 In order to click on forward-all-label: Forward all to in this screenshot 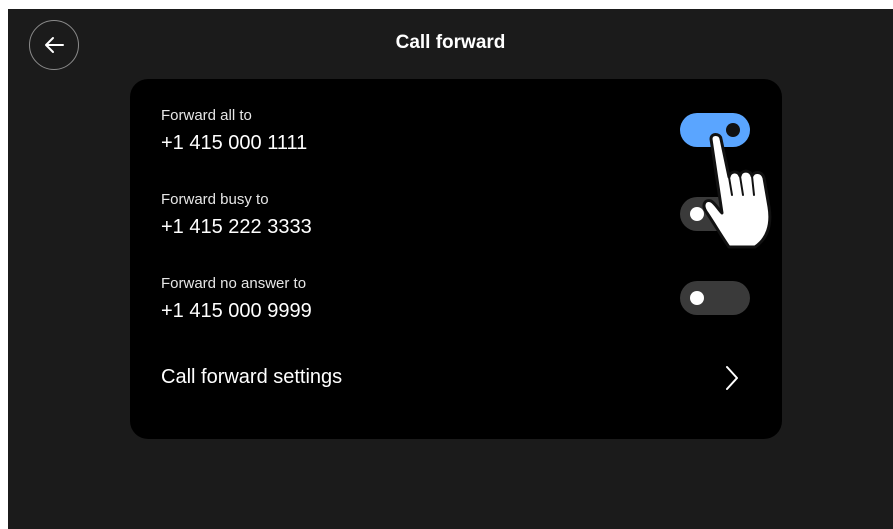, I will do `click(206, 115)`.